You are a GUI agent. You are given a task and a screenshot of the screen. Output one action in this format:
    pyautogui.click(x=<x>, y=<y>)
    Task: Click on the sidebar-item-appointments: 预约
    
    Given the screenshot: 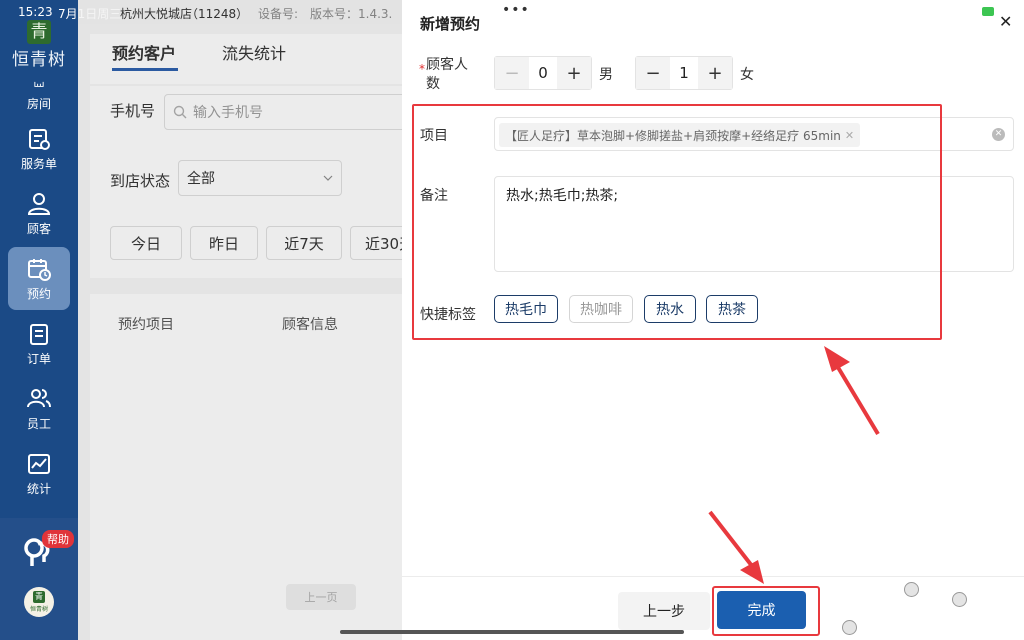 What is the action you would take?
    pyautogui.click(x=39, y=278)
    